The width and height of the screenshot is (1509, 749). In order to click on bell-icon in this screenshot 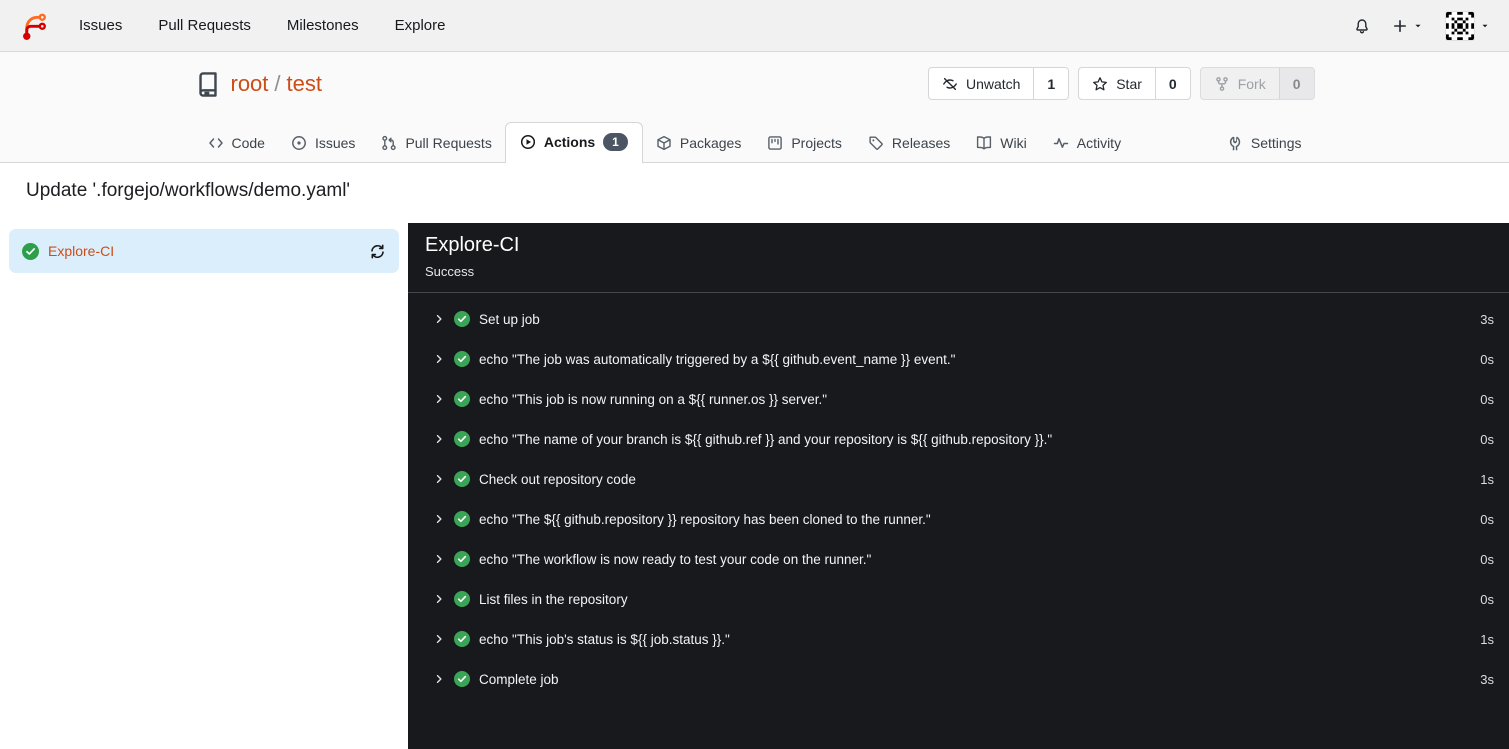, I will do `click(1362, 26)`.